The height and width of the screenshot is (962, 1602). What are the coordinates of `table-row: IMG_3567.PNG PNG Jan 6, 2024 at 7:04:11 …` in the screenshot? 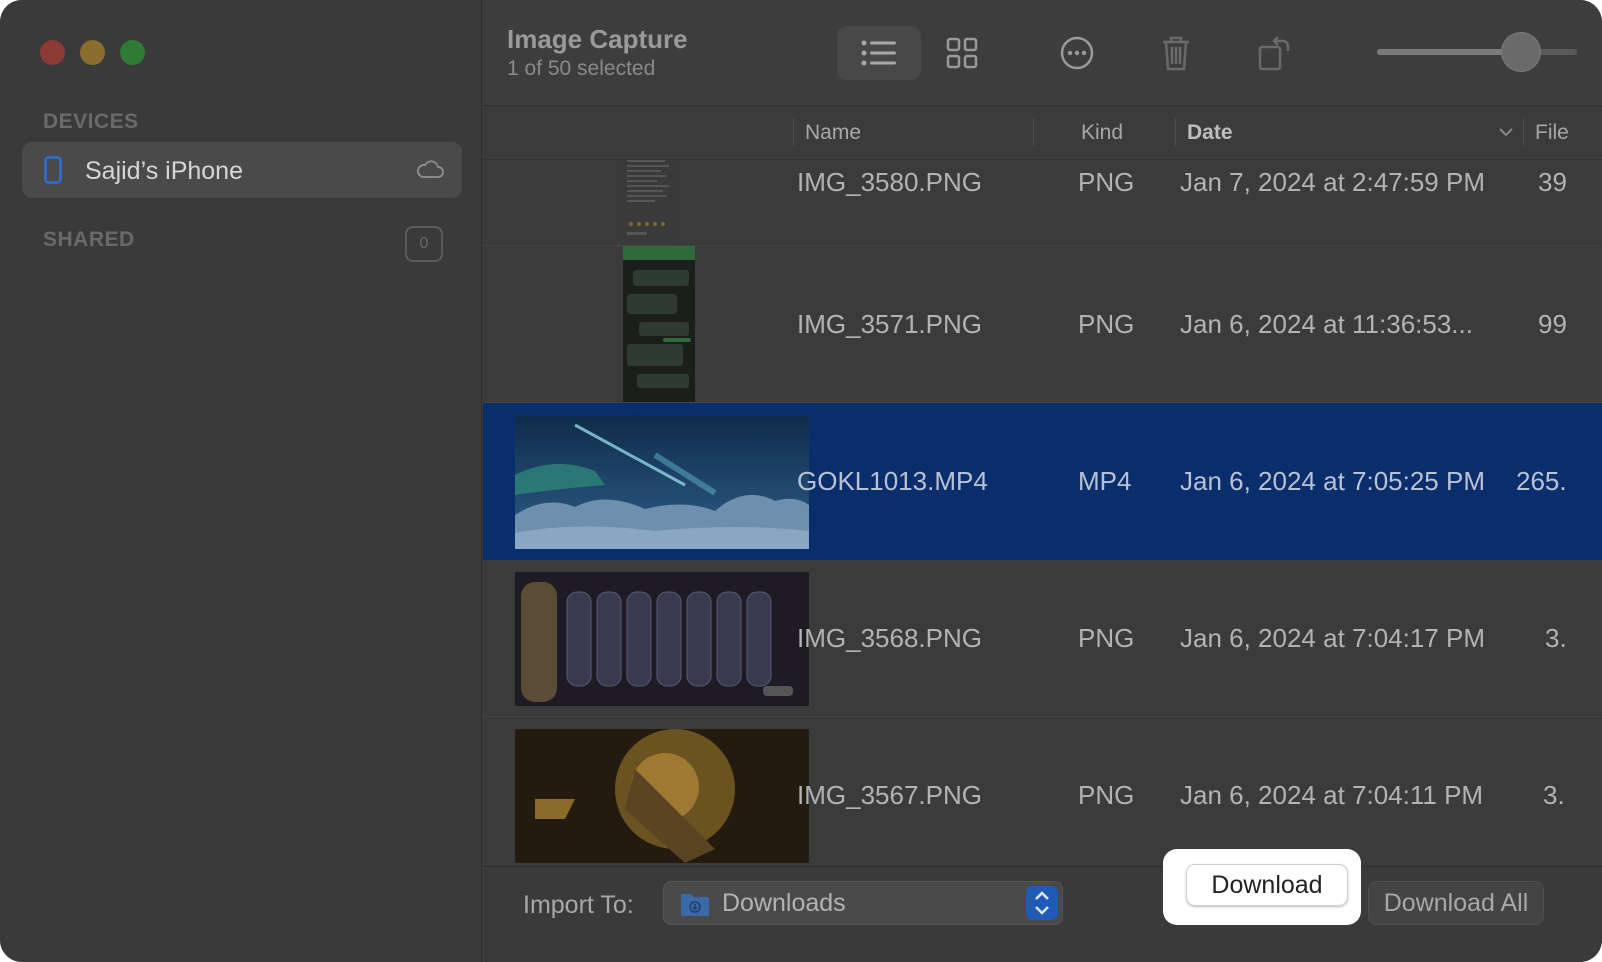 It's located at (1042, 791).